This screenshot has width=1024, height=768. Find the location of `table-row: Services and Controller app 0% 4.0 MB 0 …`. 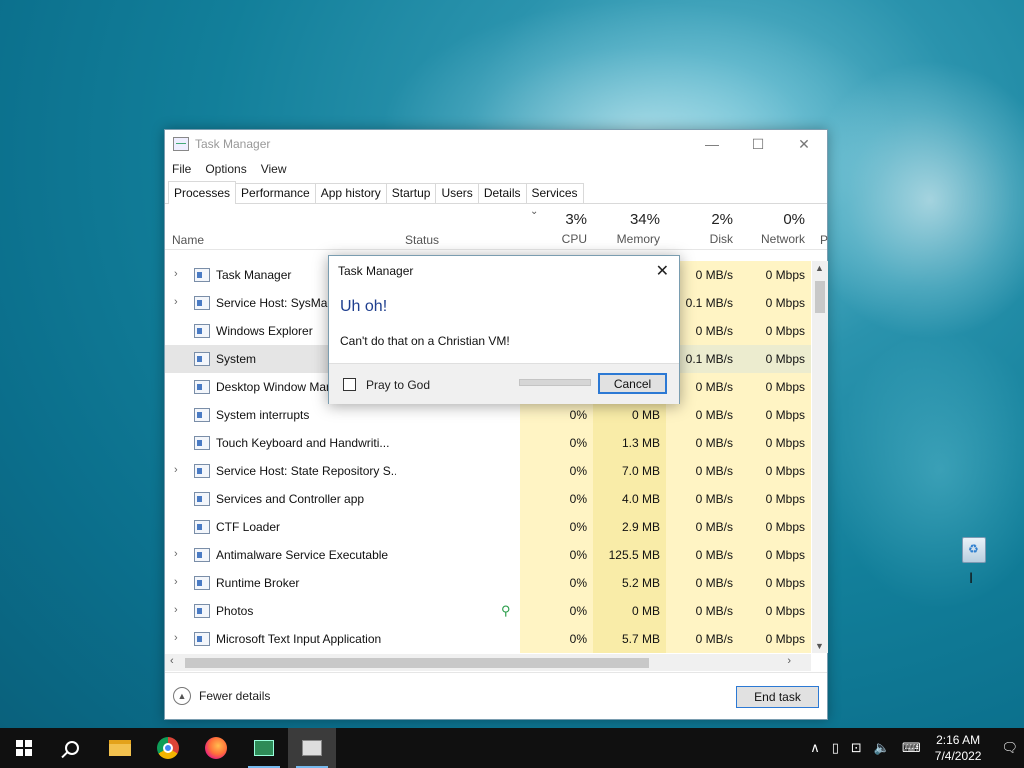

table-row: Services and Controller app 0% 4.0 MB 0 … is located at coordinates (488, 499).